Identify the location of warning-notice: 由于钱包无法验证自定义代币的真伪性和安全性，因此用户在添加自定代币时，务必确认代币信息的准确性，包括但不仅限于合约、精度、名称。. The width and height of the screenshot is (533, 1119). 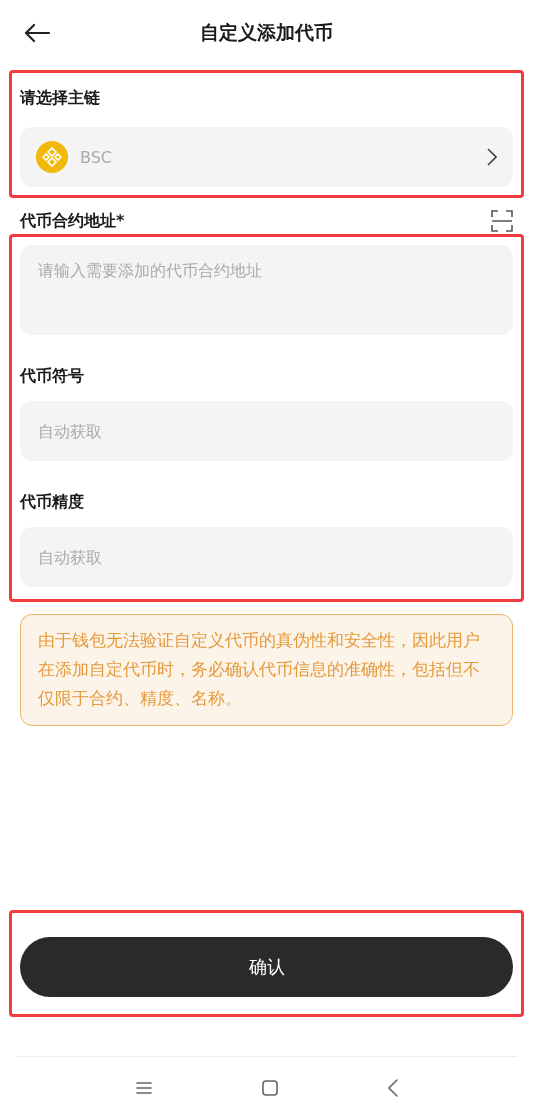
(266, 670).